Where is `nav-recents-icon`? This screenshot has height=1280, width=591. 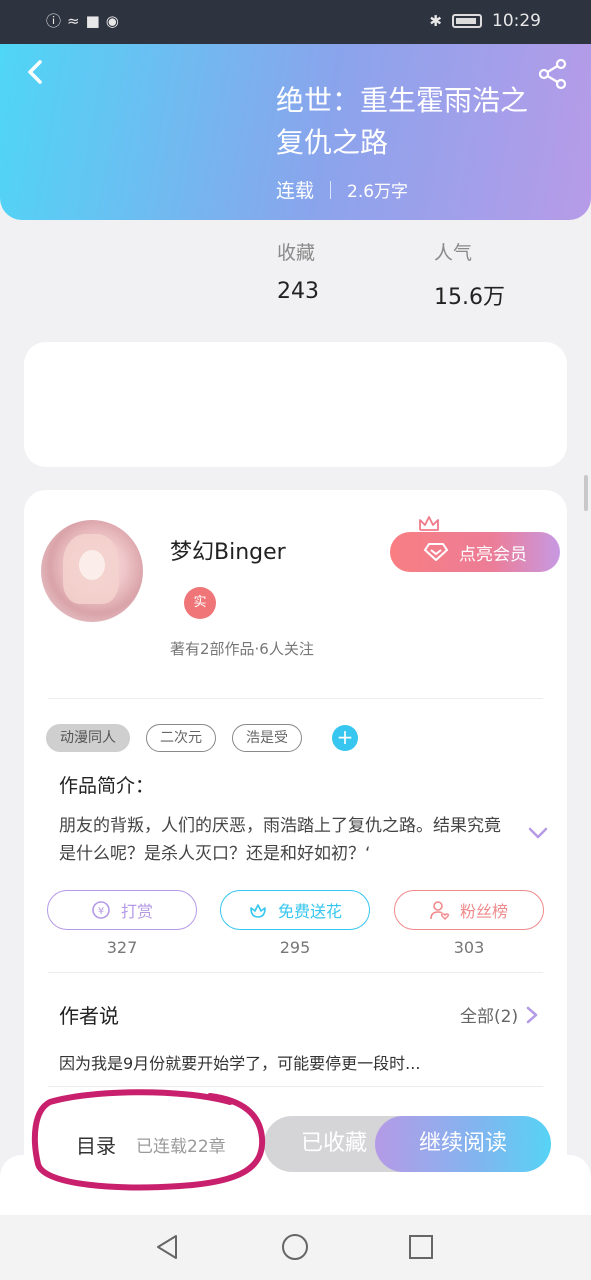 nav-recents-icon is located at coordinates (421, 1247).